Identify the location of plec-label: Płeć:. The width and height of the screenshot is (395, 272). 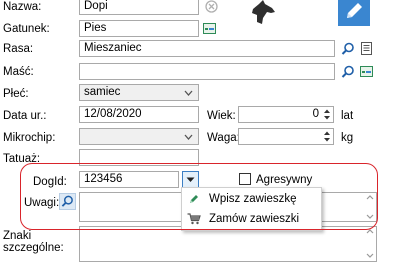
(16, 94).